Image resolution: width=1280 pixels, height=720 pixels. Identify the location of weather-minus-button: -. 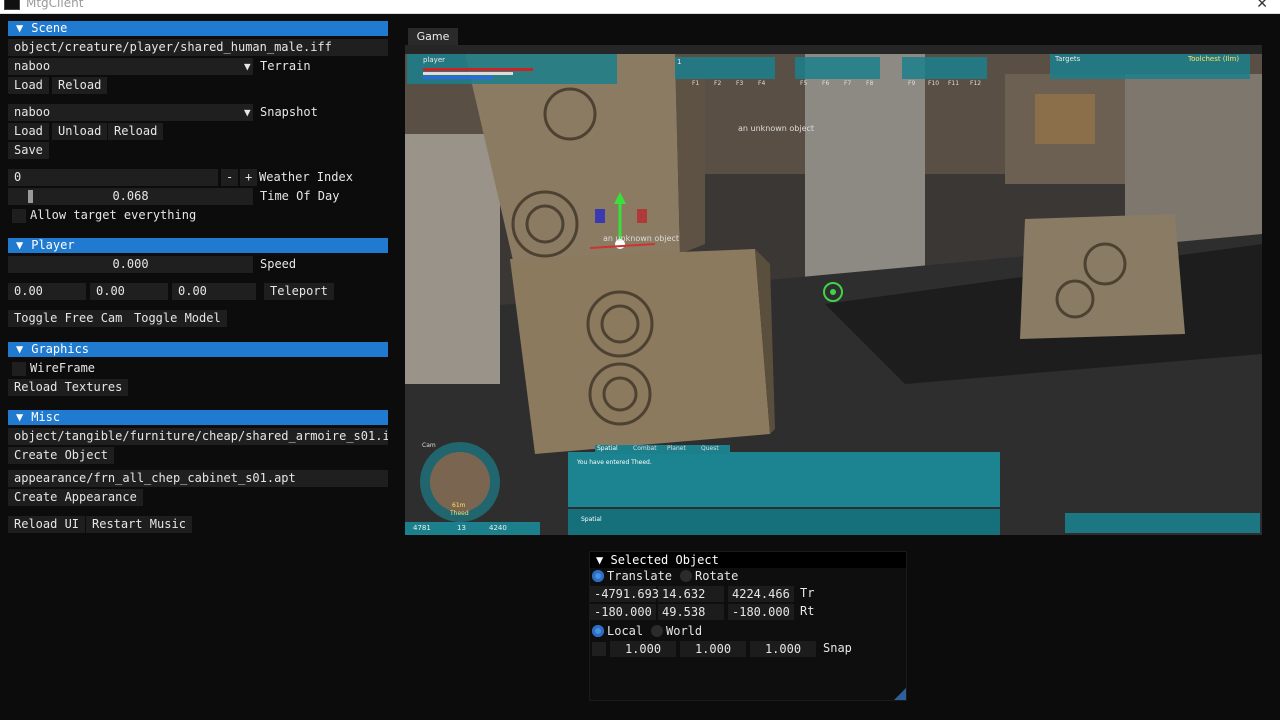
(230, 177).